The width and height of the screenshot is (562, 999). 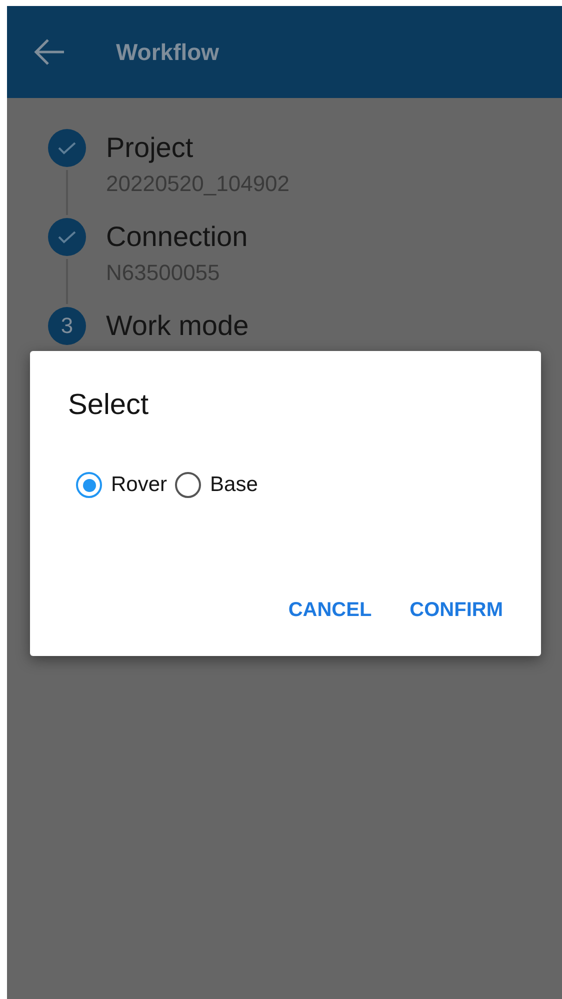 What do you see at coordinates (168, 52) in the screenshot?
I see `screen-title: Workflow` at bounding box center [168, 52].